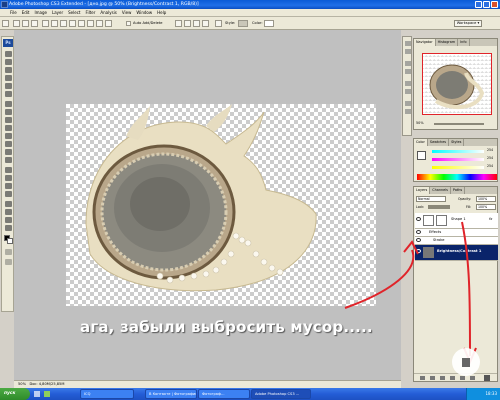 Image resolution: width=500 pixels, height=400 pixels. What do you see at coordinates (15, 394) in the screenshot?
I see `start-button: пуск` at bounding box center [15, 394].